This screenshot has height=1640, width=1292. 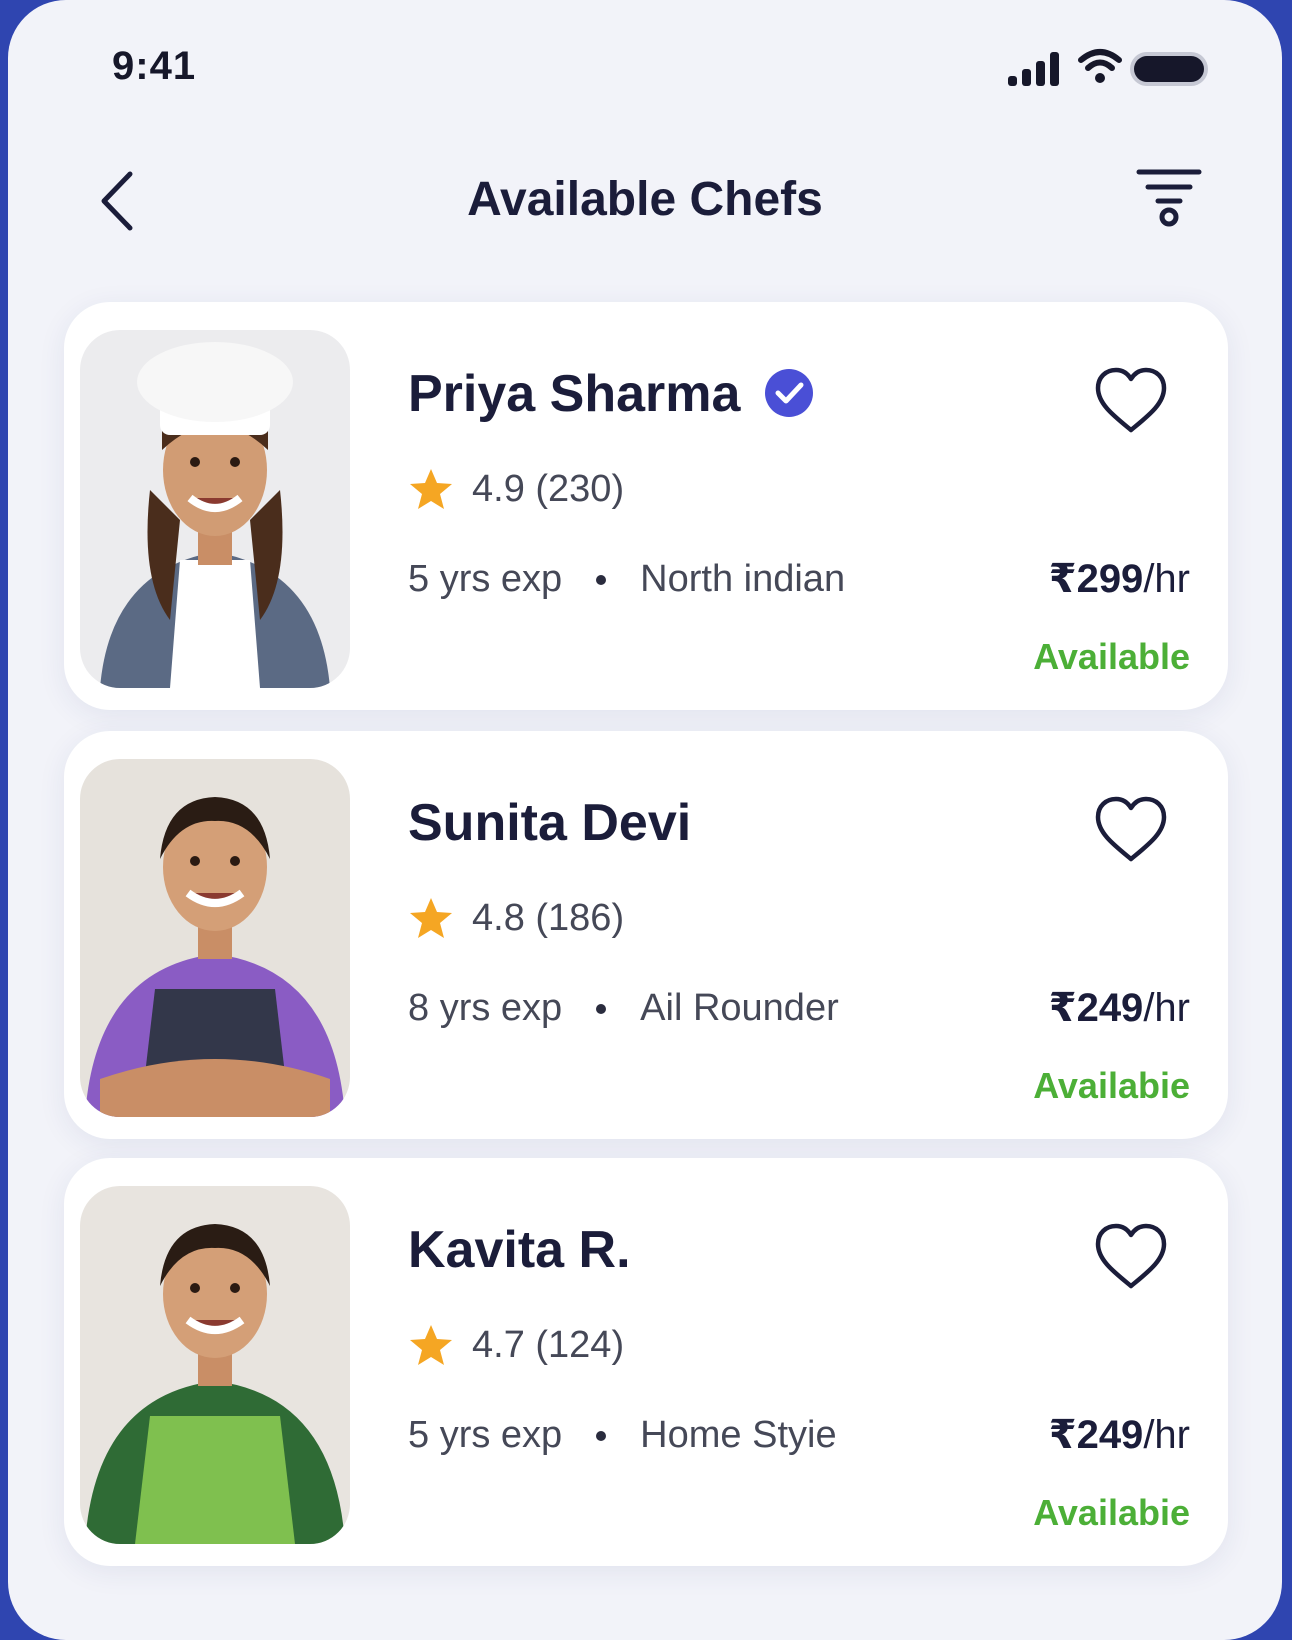 I want to click on price: ₹299/hr, so click(x=1119, y=579).